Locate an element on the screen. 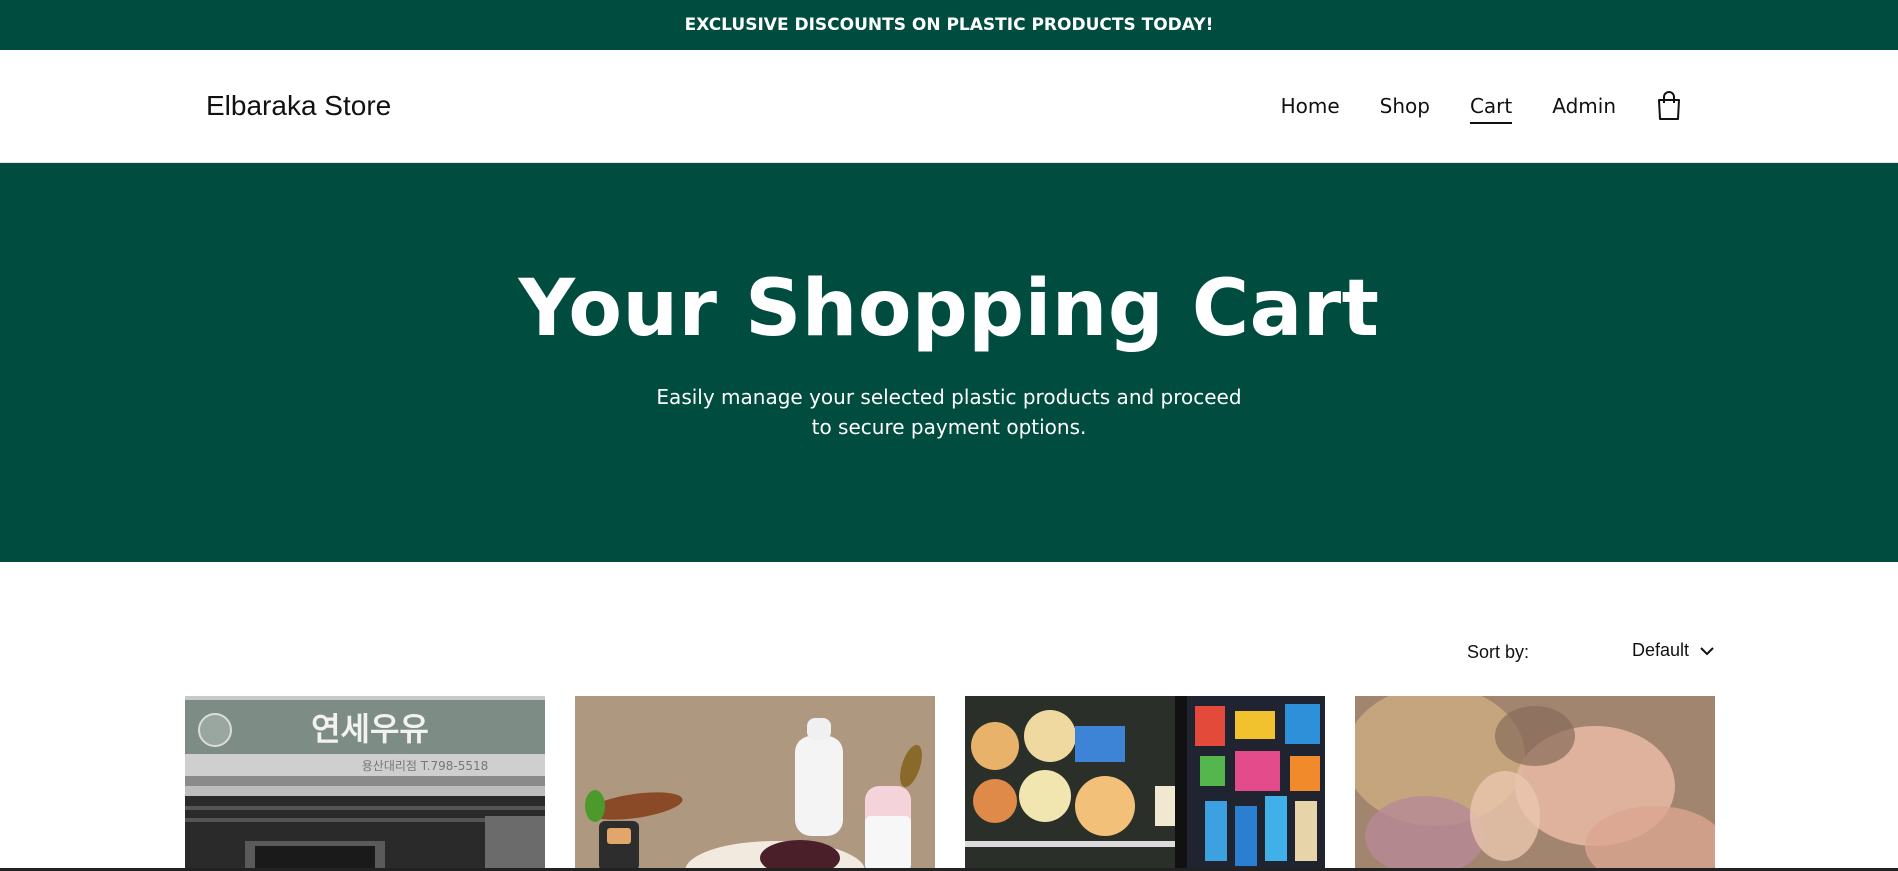 The width and height of the screenshot is (1898, 871). svg-text: 용산대리점 T.798-5518 is located at coordinates (425, 766).